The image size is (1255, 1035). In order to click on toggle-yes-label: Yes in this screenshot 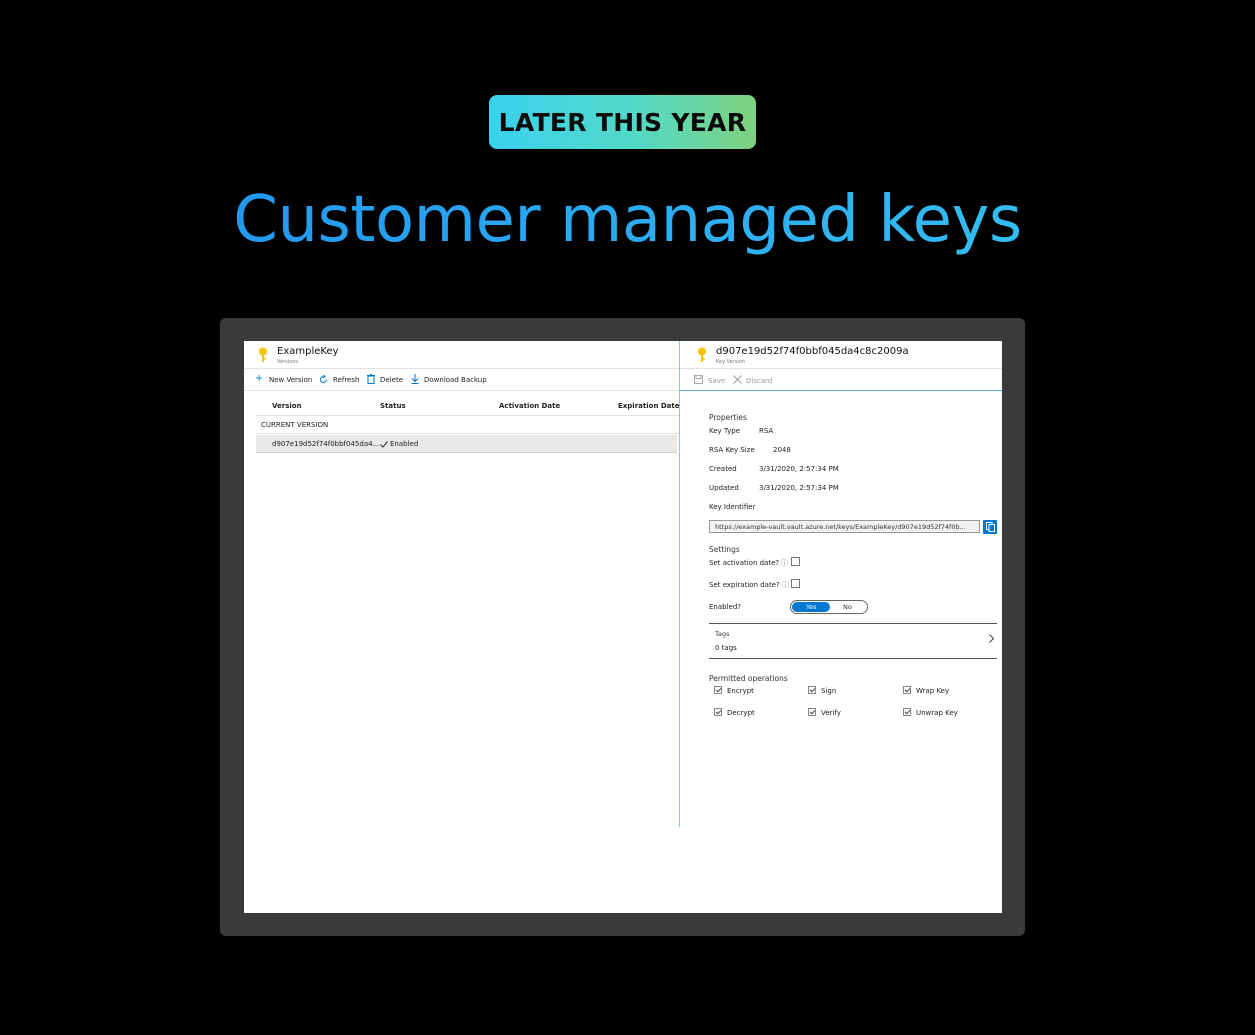, I will do `click(811, 607)`.